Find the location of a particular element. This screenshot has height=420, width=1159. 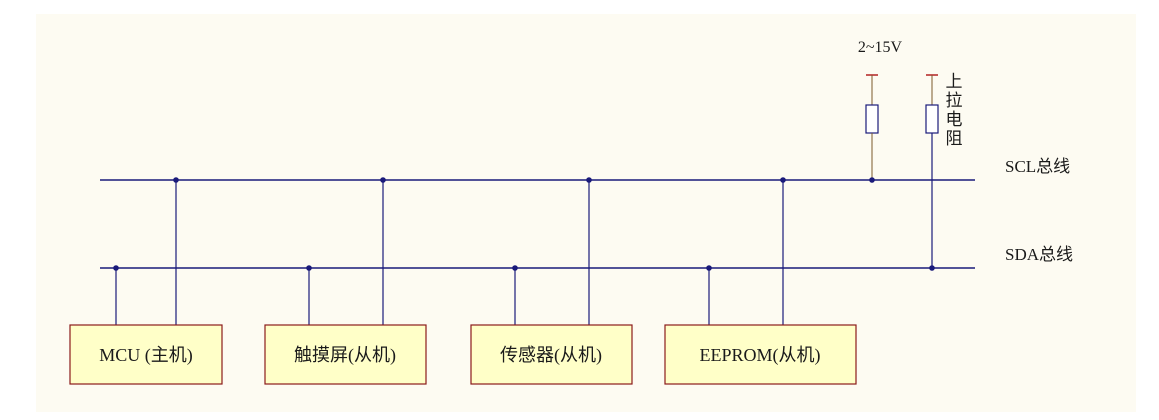

device-label: EEPROM(从机) is located at coordinates (760, 355).